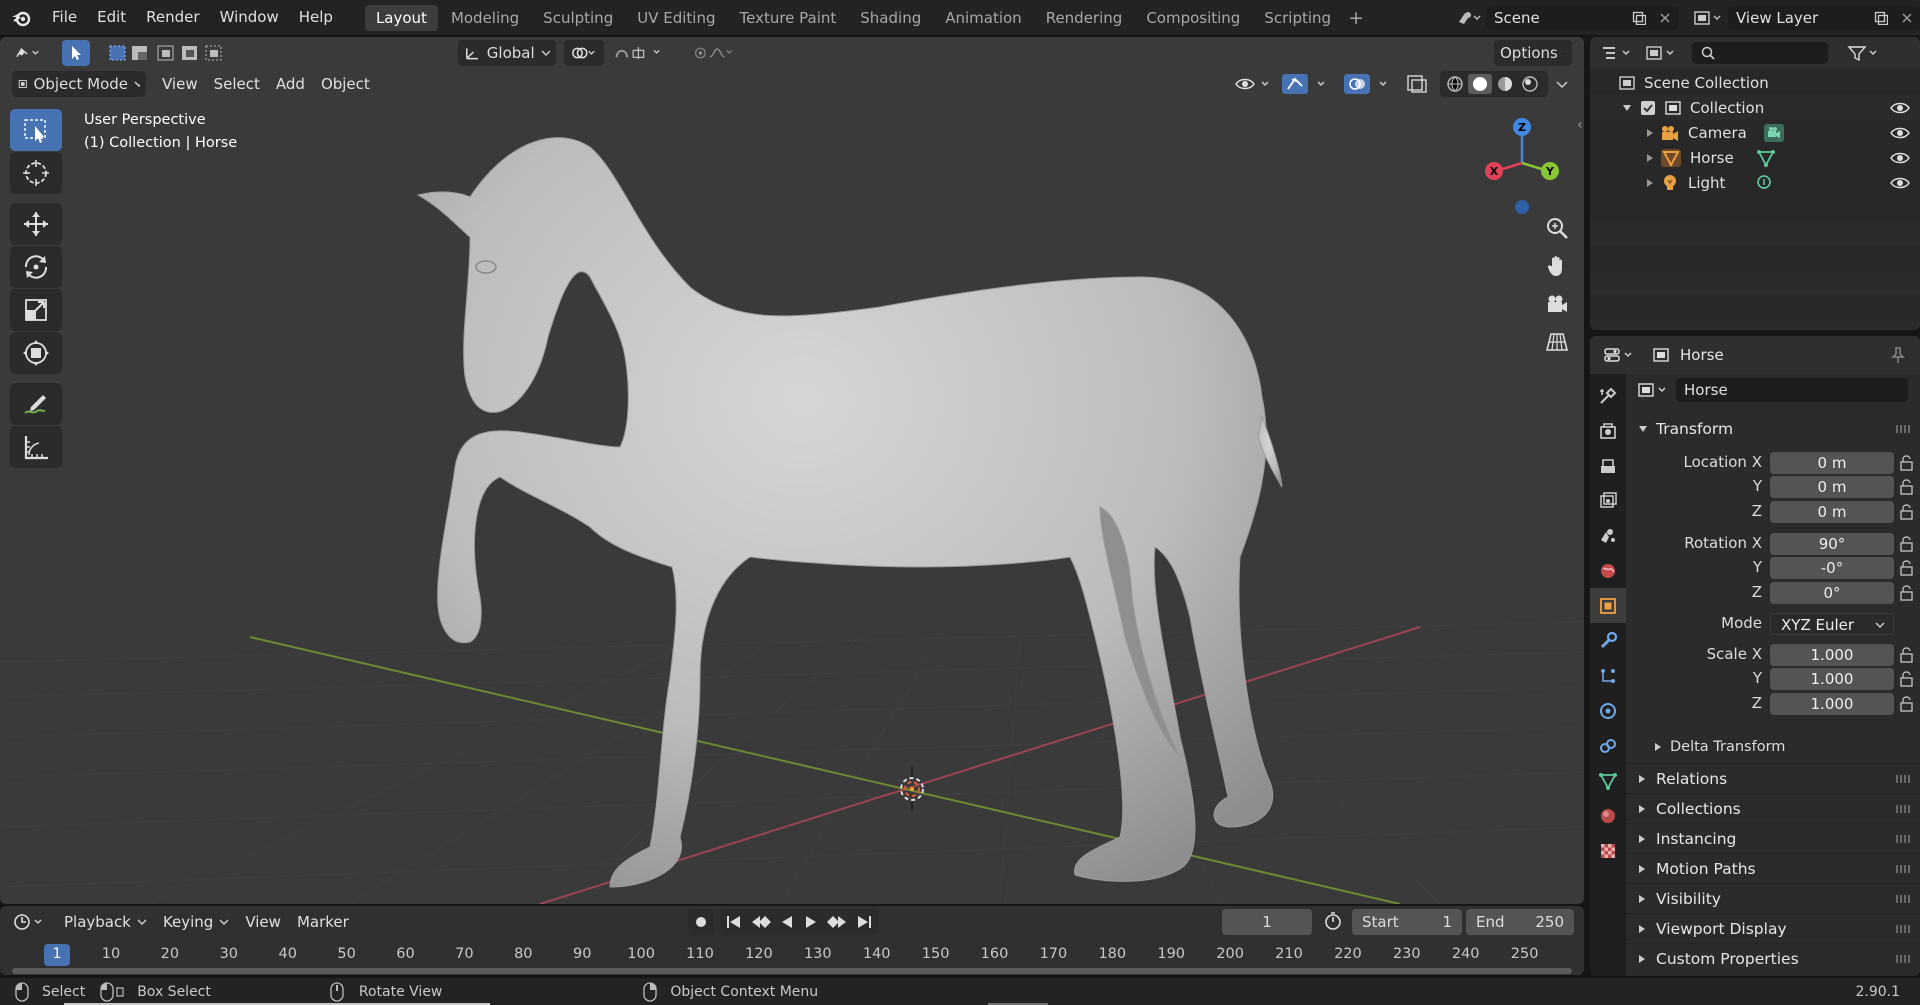 The height and width of the screenshot is (1005, 1920). What do you see at coordinates (837, 922) in the screenshot?
I see `next-keyframe-icon` at bounding box center [837, 922].